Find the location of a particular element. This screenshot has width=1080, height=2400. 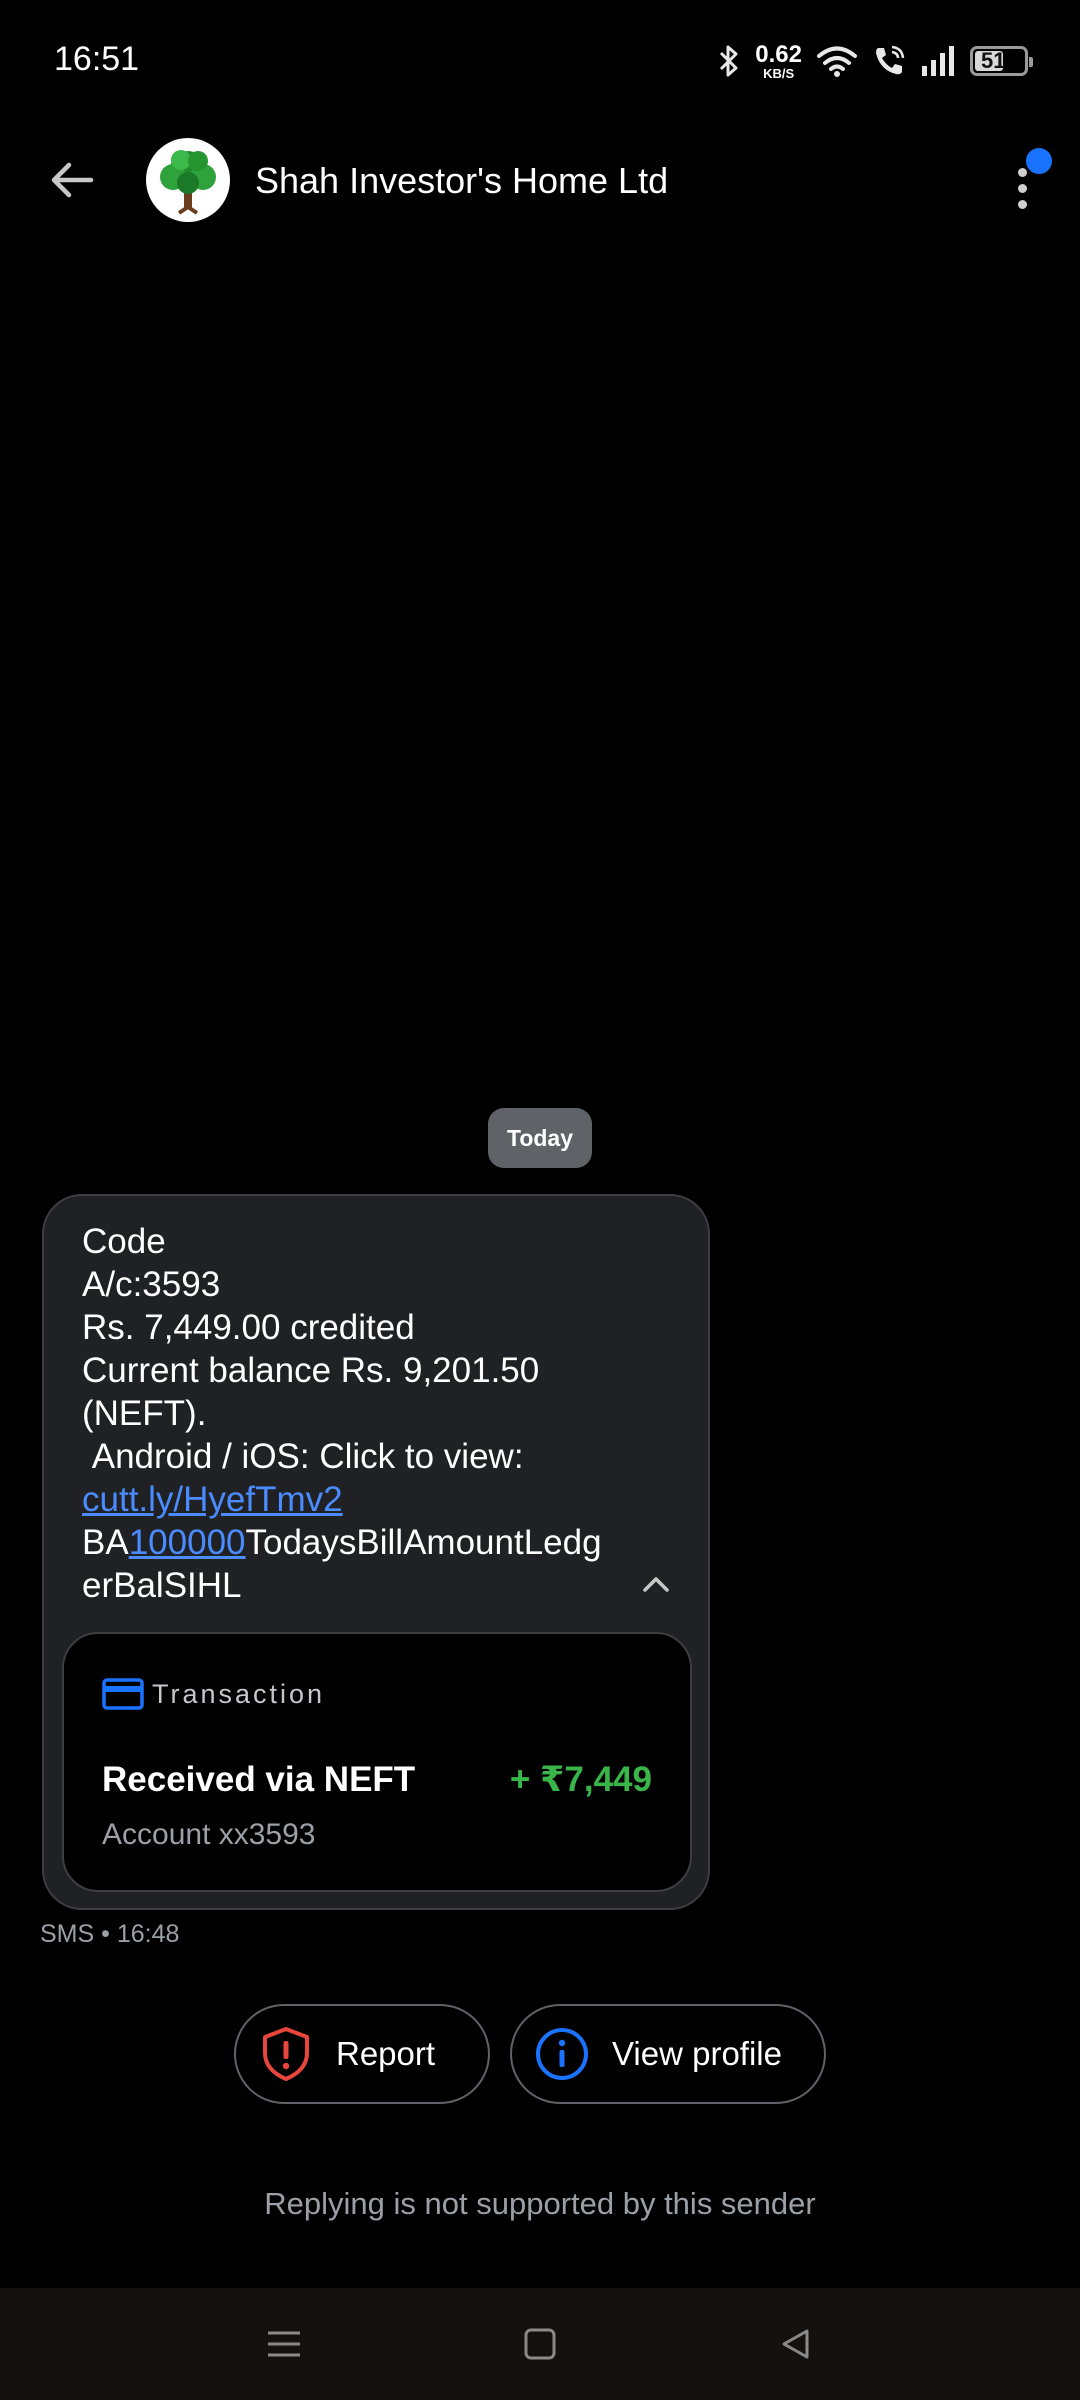

home-button is located at coordinates (540, 2344).